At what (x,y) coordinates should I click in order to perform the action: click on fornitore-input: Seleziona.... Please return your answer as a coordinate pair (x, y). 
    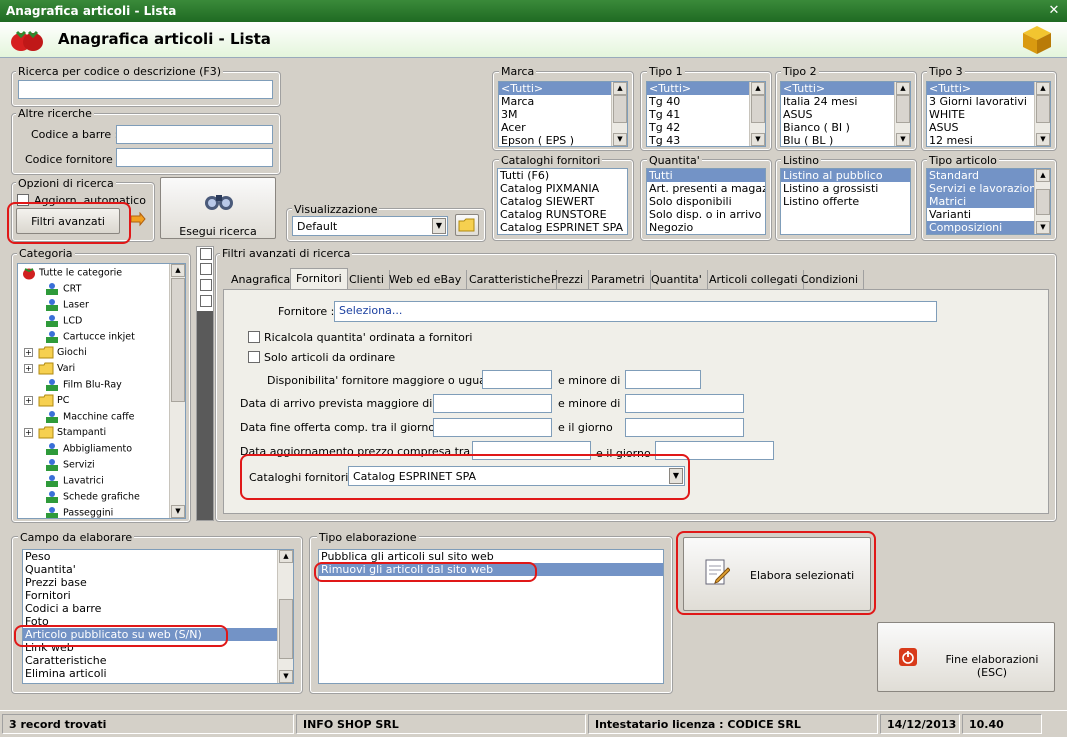
    Looking at the image, I should click on (635, 311).